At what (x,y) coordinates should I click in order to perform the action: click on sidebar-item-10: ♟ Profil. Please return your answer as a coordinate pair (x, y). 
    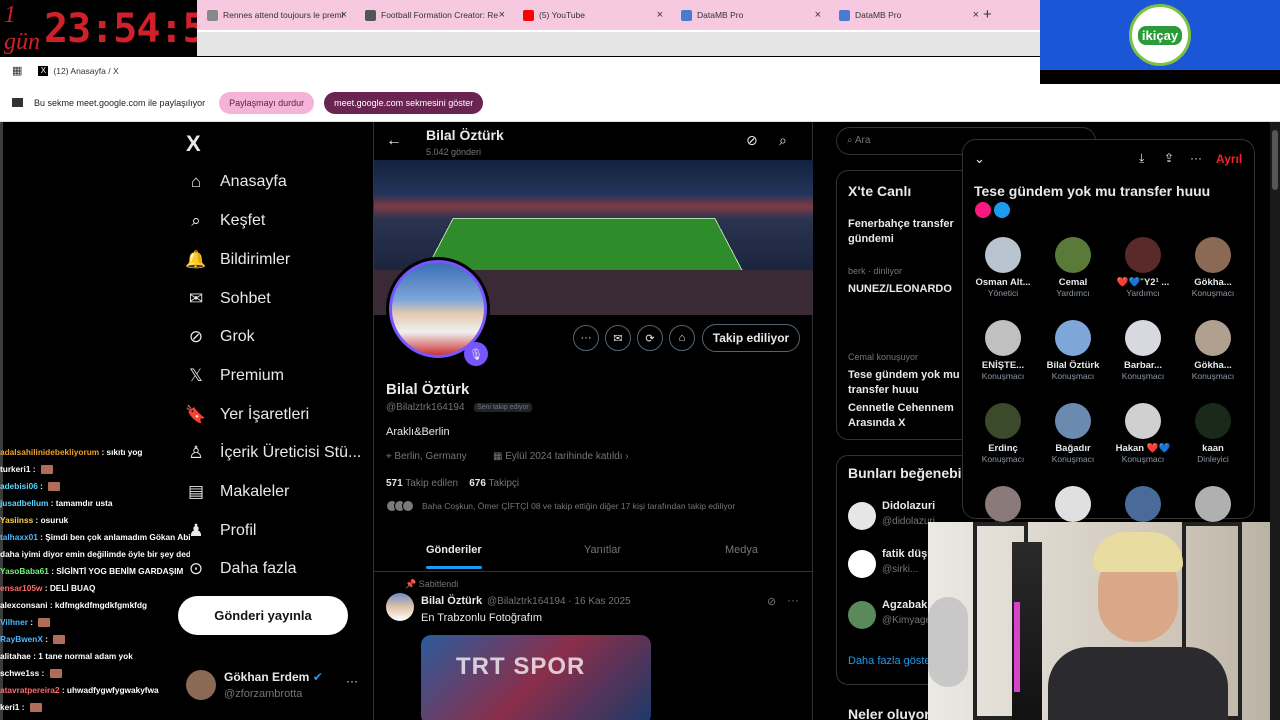
    Looking at the image, I should click on (221, 531).